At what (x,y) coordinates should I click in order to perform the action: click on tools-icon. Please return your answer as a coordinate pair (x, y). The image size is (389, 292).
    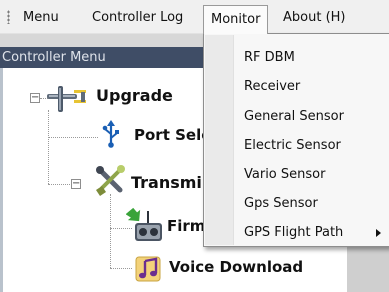
    Looking at the image, I should click on (111, 183).